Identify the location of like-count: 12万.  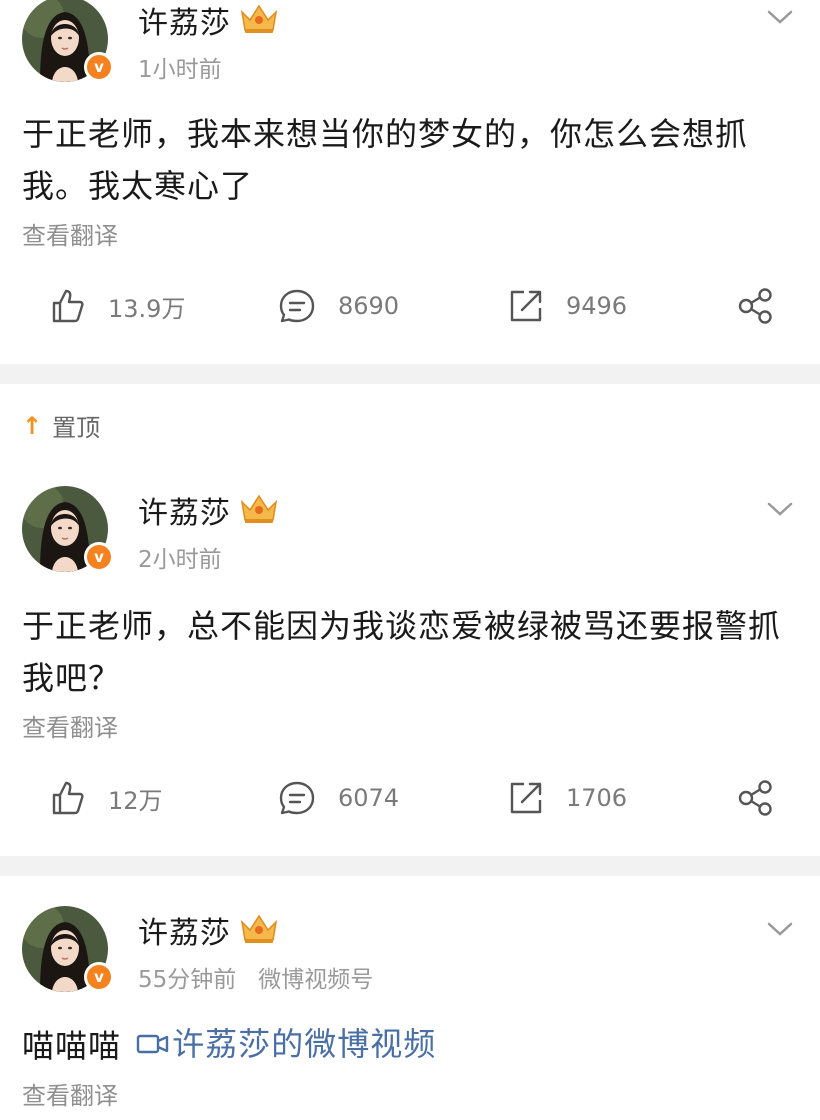
(135, 800).